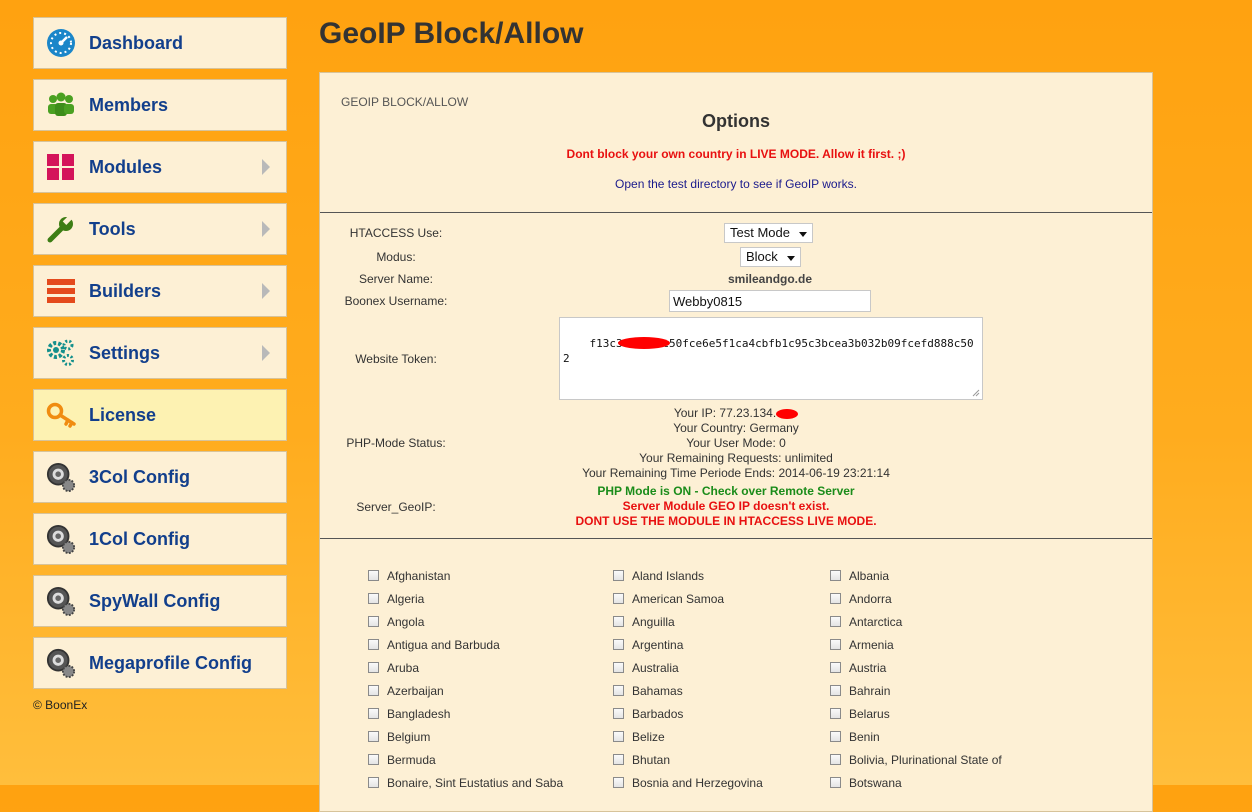 This screenshot has width=1252, height=812. Describe the element at coordinates (859, 575) in the screenshot. I see `country-option: Albania` at that location.